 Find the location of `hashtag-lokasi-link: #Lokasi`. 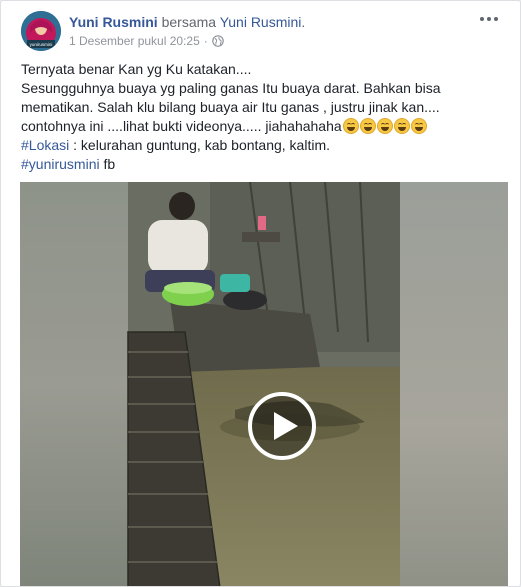

hashtag-lokasi-link: #Lokasi is located at coordinates (45, 145).